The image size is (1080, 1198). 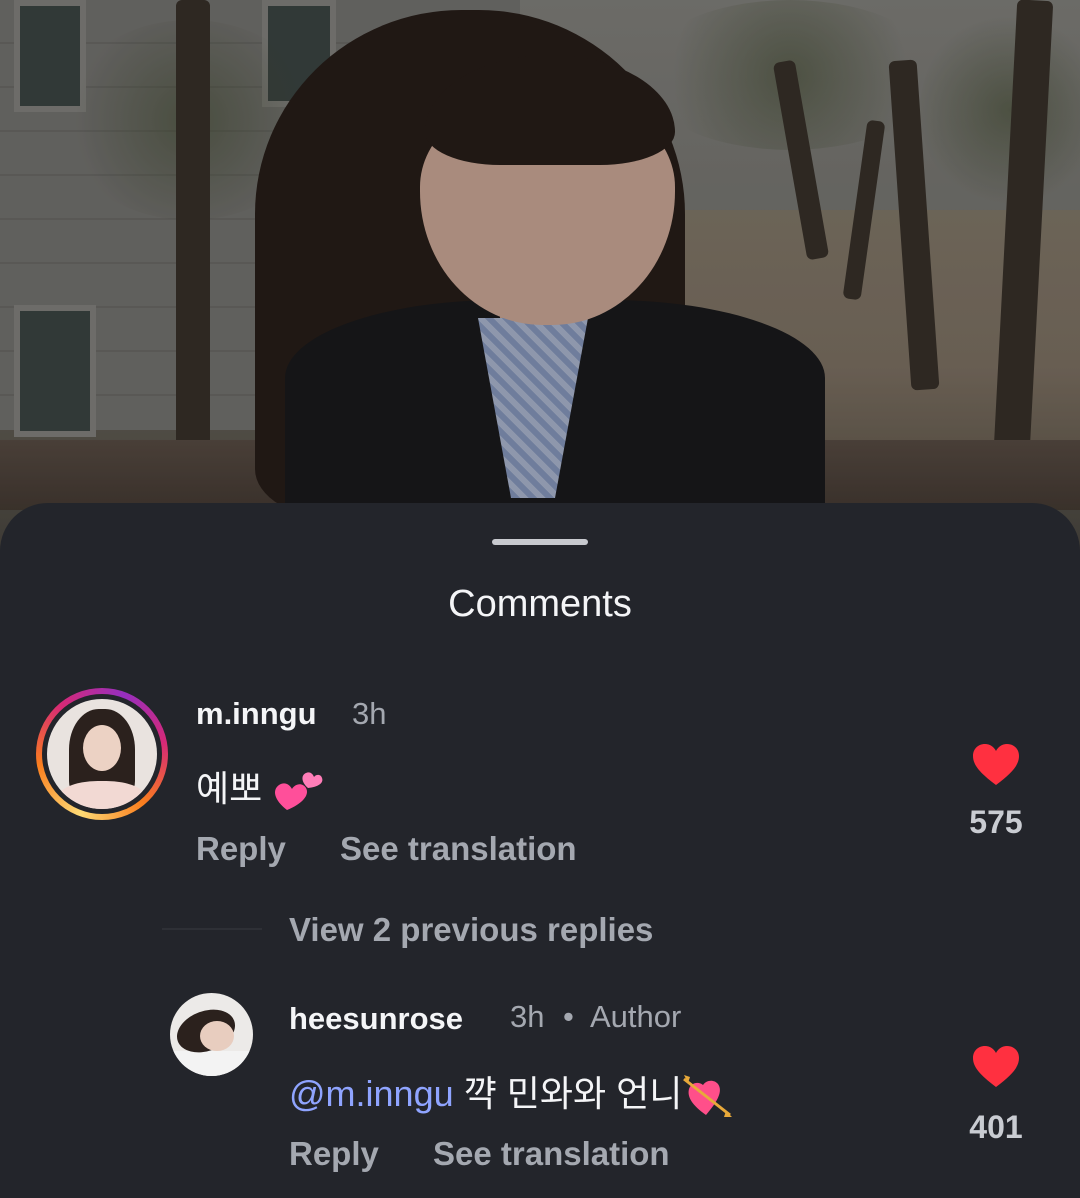 What do you see at coordinates (573, 1093) in the screenshot?
I see `reply-text-content: 꺅 민와와 언니` at bounding box center [573, 1093].